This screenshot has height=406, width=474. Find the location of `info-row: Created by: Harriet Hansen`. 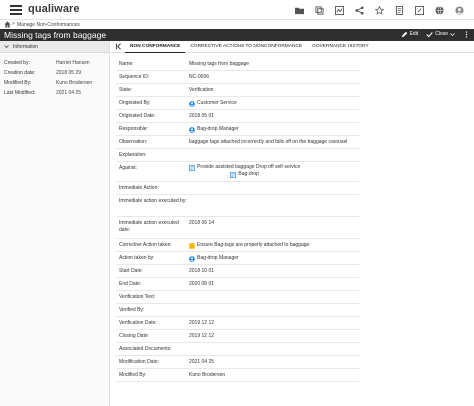

info-row: Created by: Harriet Hansen is located at coordinates (54, 63).